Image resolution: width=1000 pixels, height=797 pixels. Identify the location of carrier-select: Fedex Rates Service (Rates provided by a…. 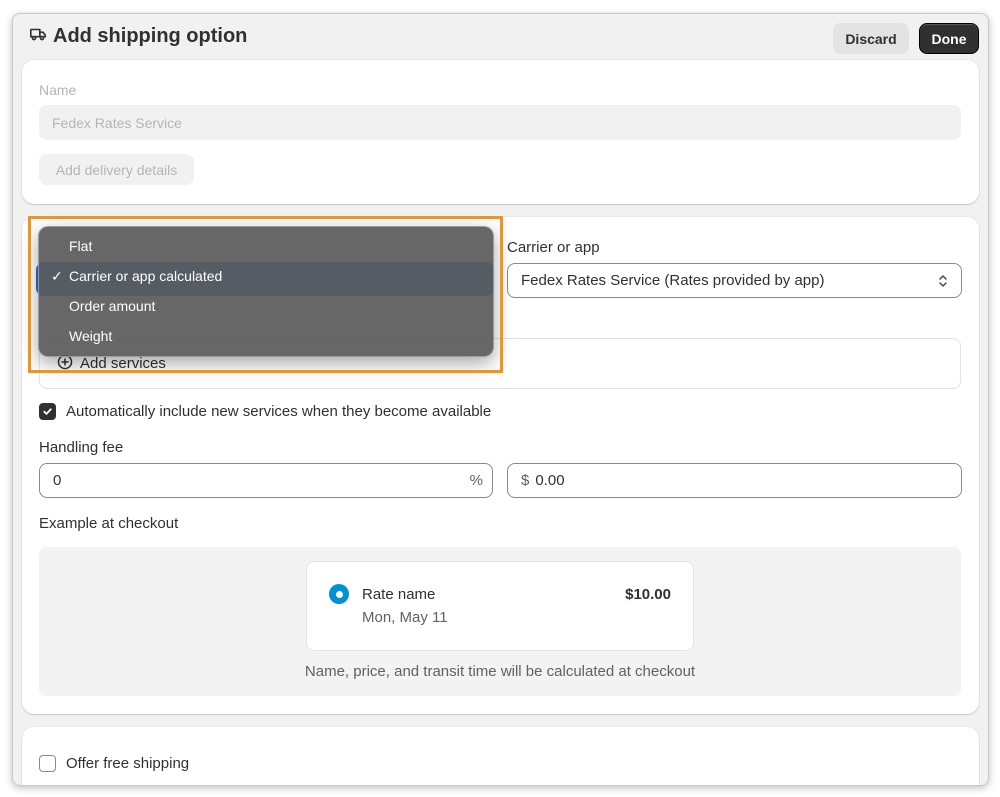
(734, 280).